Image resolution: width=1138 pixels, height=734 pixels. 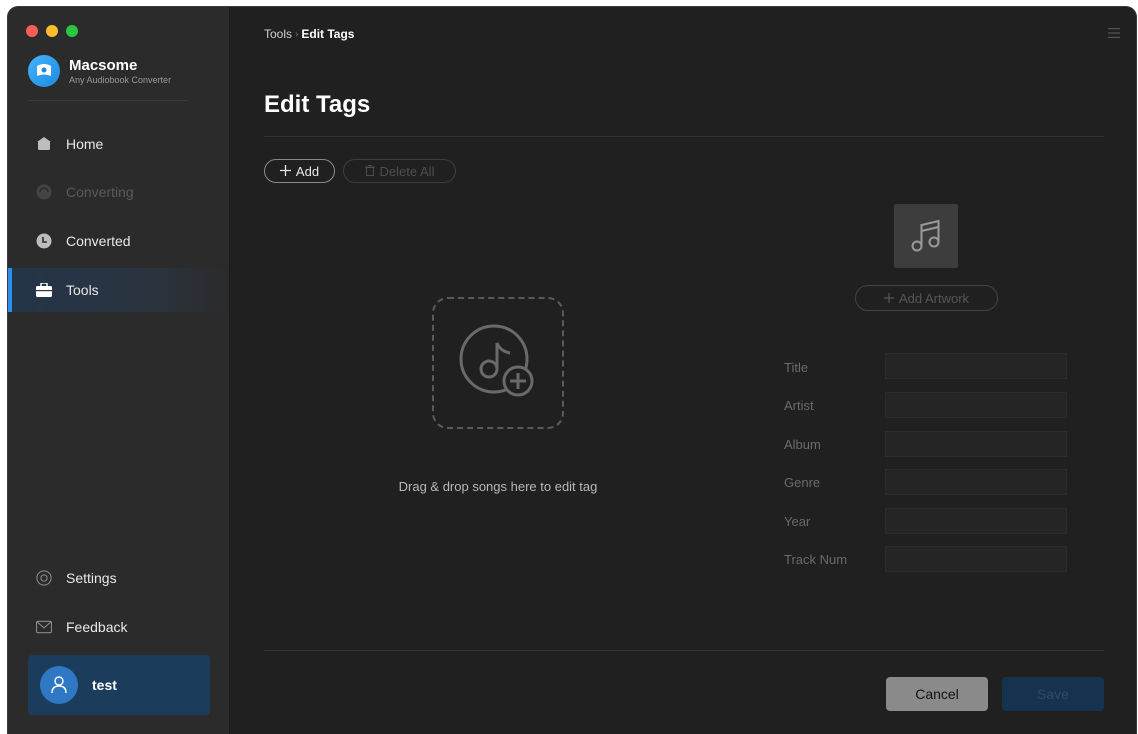 I want to click on album-field, so click(x=976, y=444).